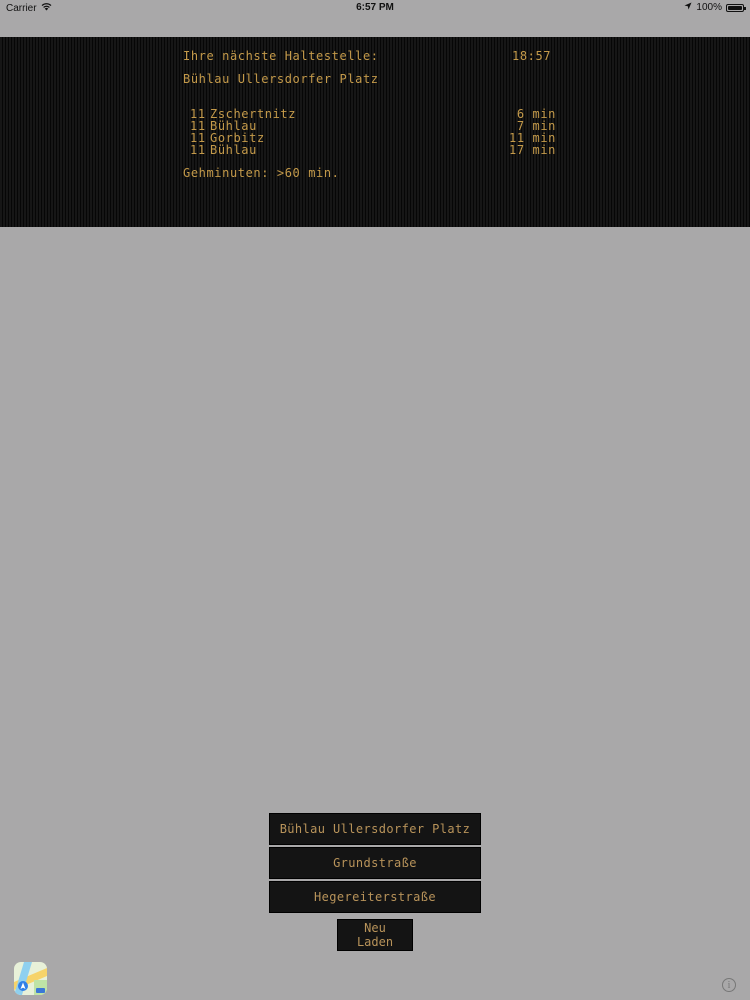  Describe the element at coordinates (532, 150) in the screenshot. I see `departure-time: 17 min` at that location.